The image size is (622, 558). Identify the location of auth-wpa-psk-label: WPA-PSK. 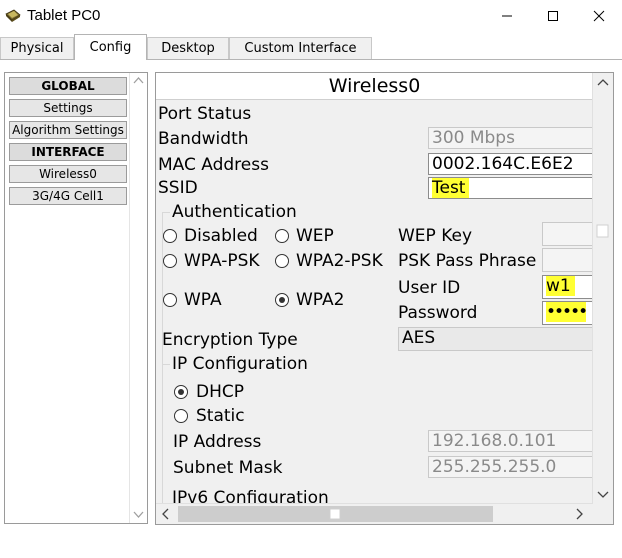
(222, 261).